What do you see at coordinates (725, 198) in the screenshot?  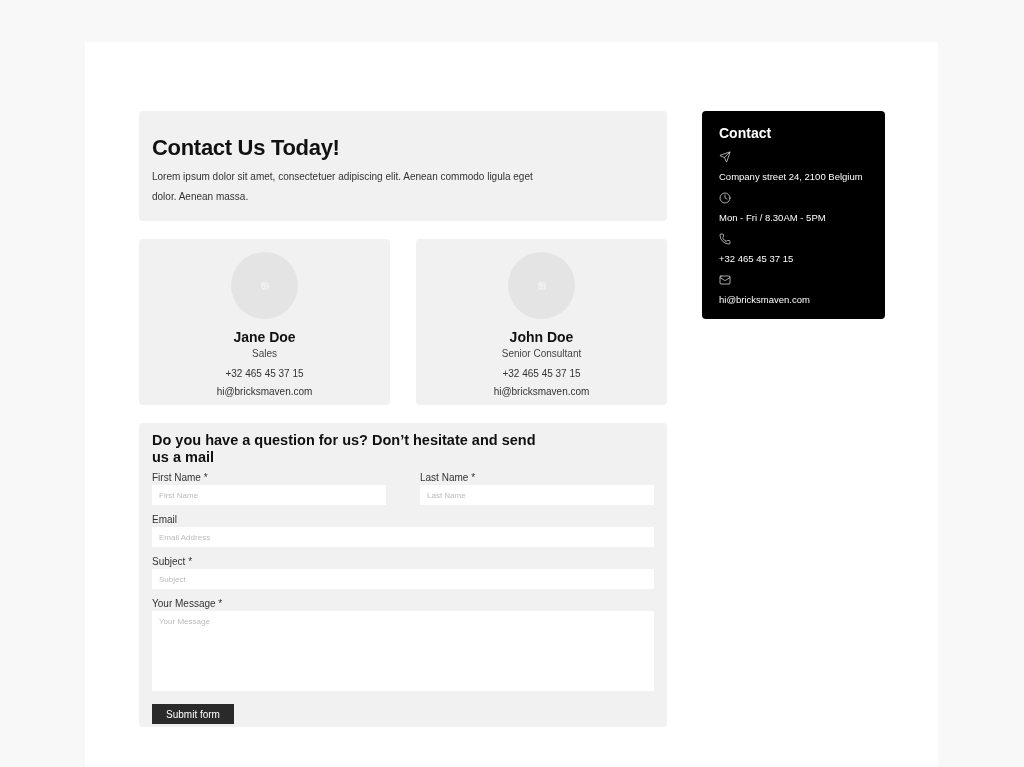 I see `clock-icon` at bounding box center [725, 198].